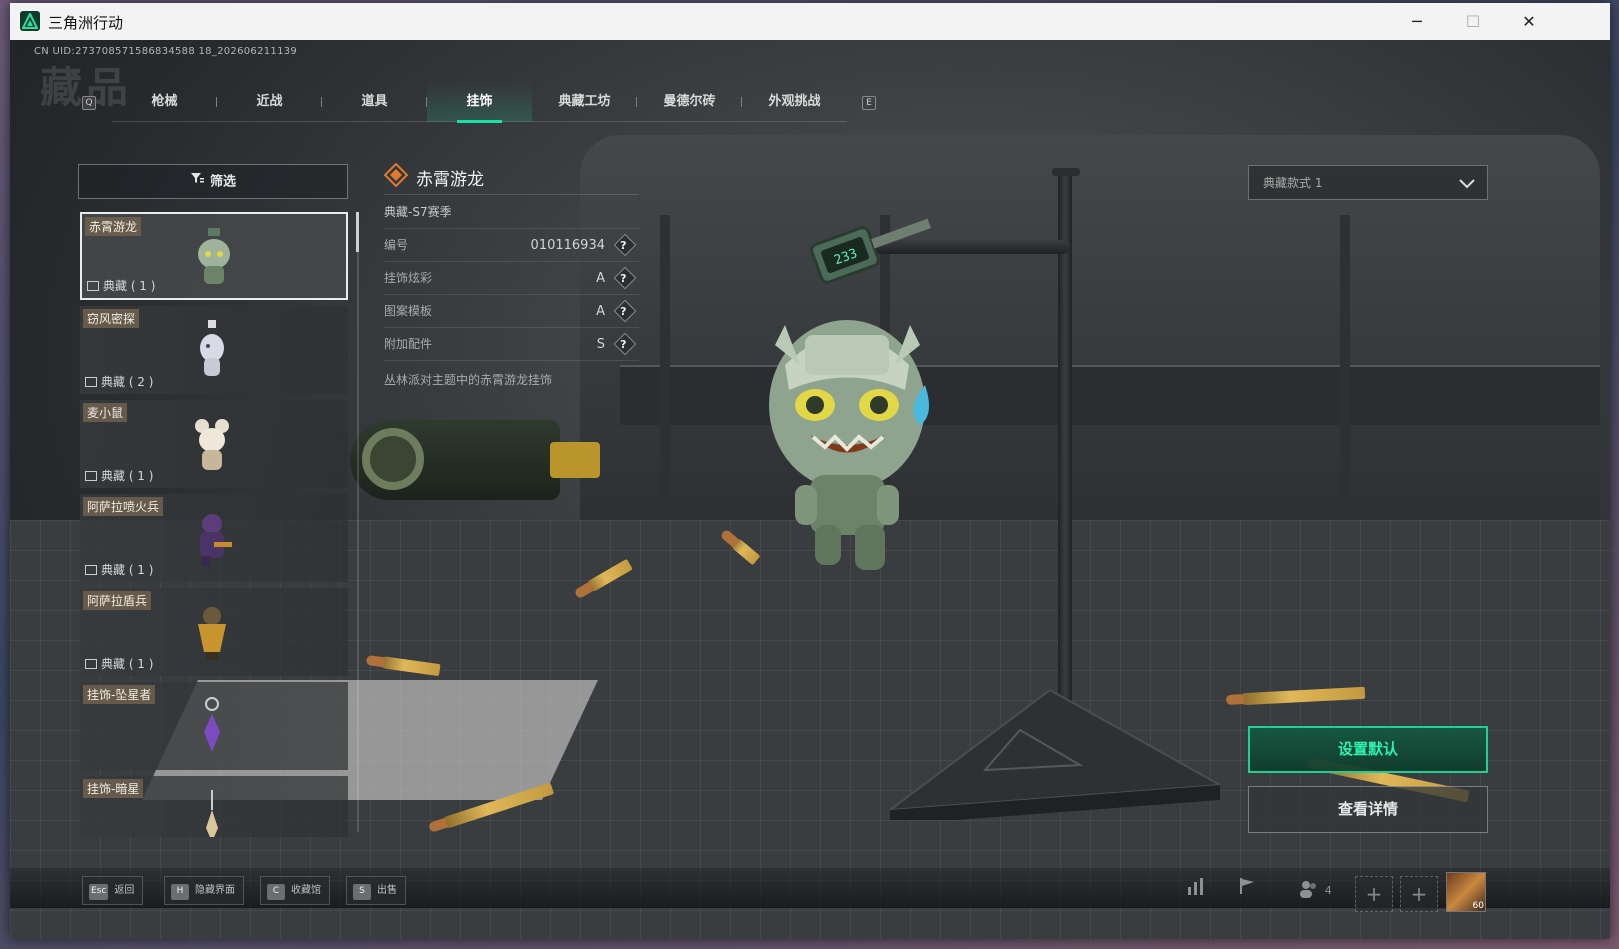 The height and width of the screenshot is (949, 1619). I want to click on list-scrollbar, so click(358, 522).